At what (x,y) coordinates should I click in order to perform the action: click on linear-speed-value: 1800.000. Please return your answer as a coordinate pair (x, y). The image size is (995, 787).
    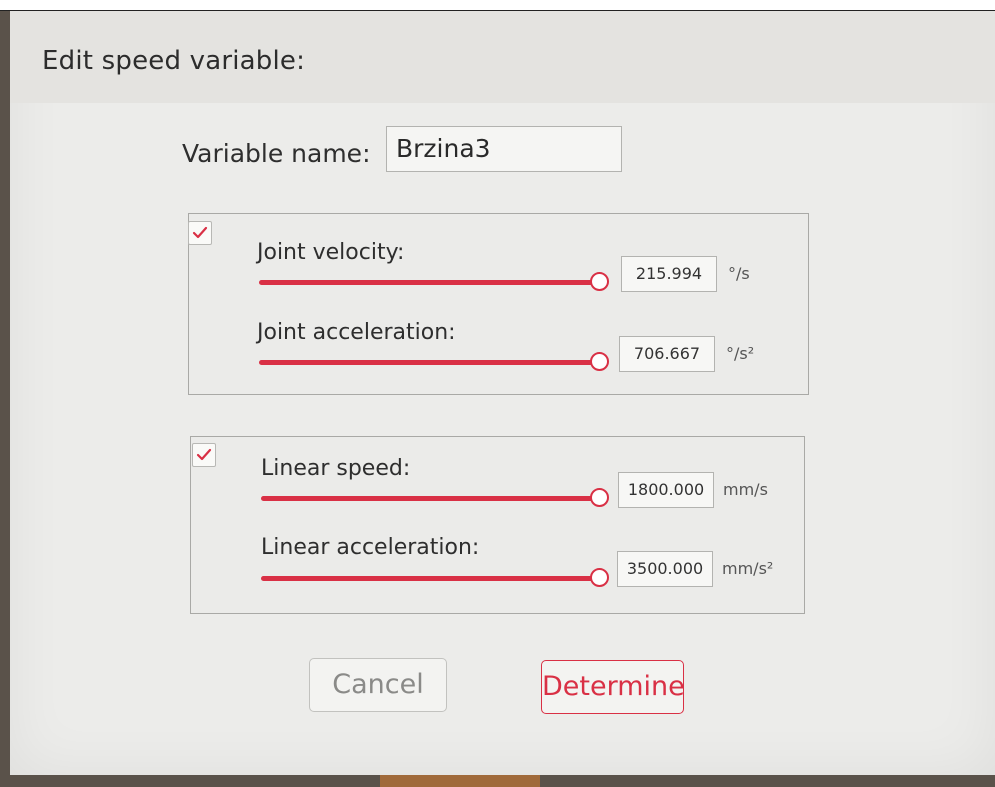
    Looking at the image, I should click on (666, 490).